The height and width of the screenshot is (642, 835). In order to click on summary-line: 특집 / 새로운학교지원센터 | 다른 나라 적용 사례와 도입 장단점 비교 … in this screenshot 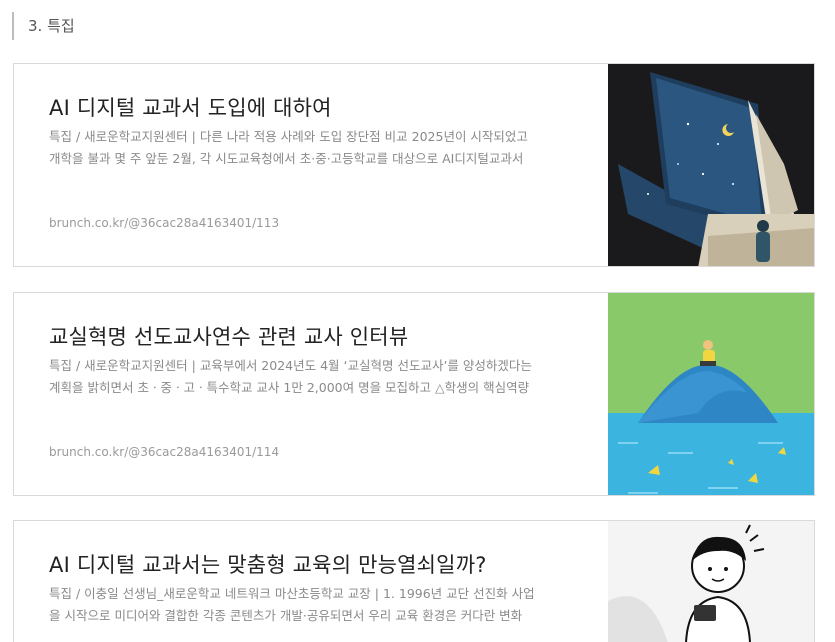, I will do `click(288, 136)`.